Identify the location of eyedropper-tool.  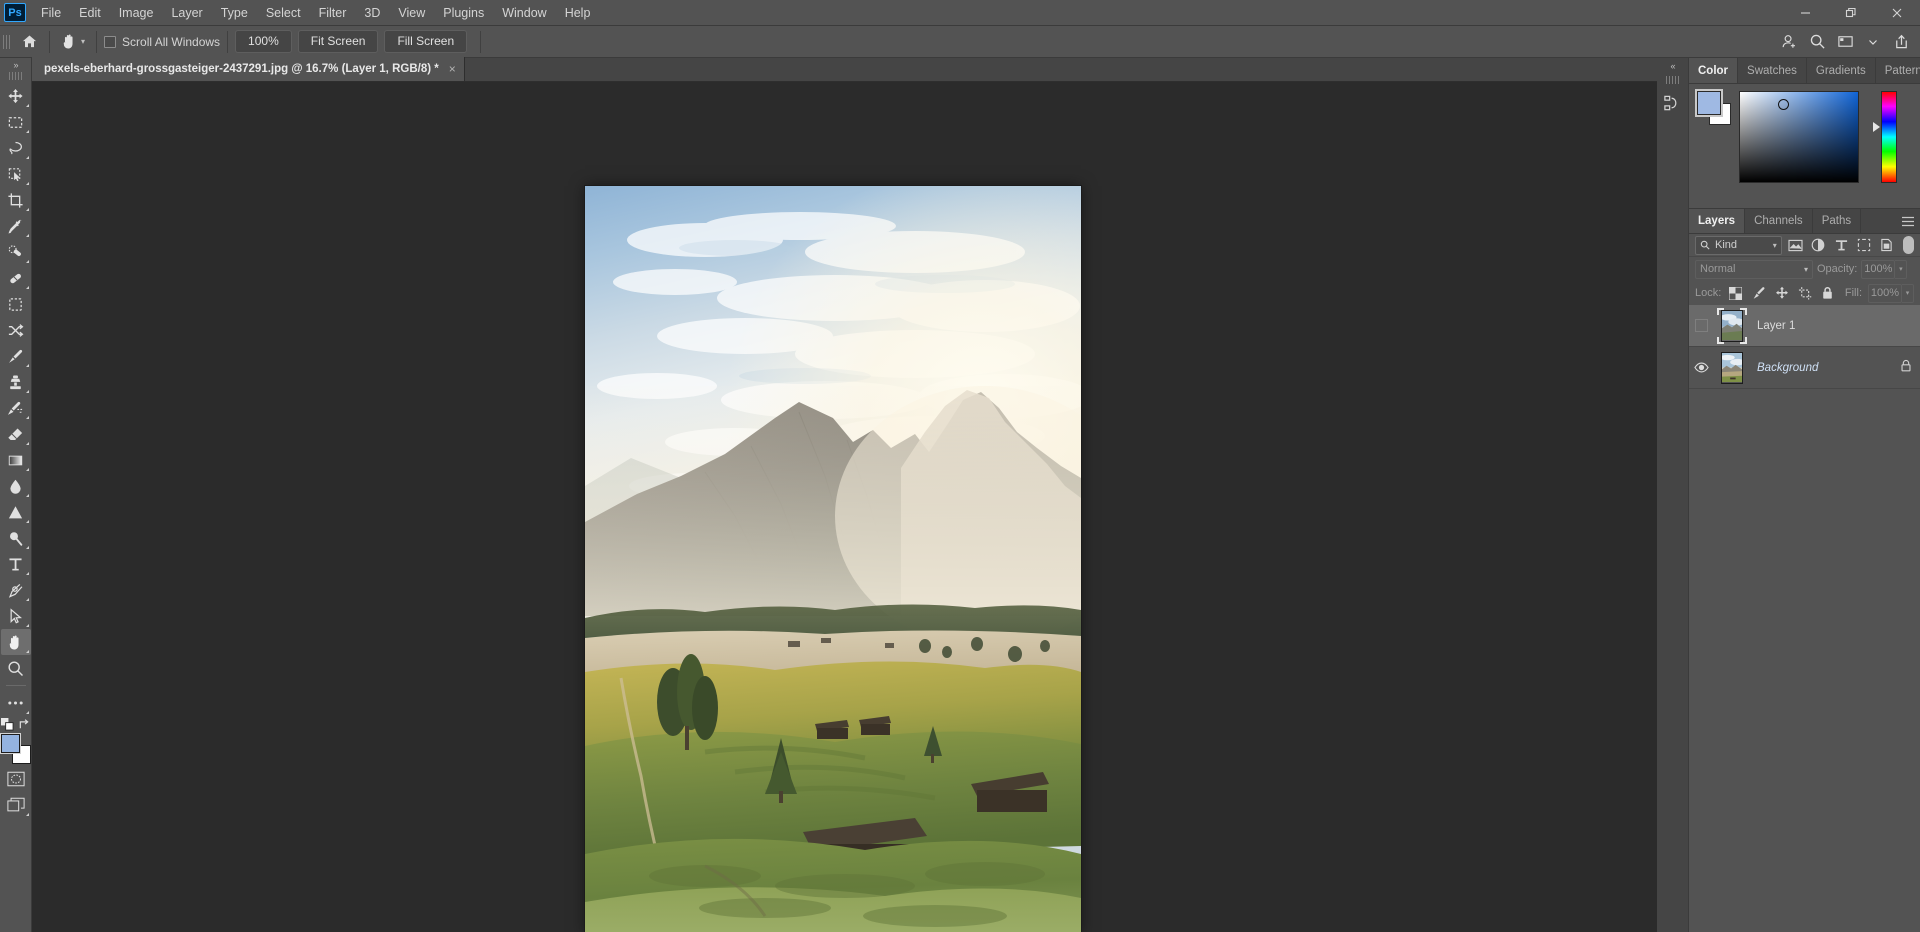
(16, 226).